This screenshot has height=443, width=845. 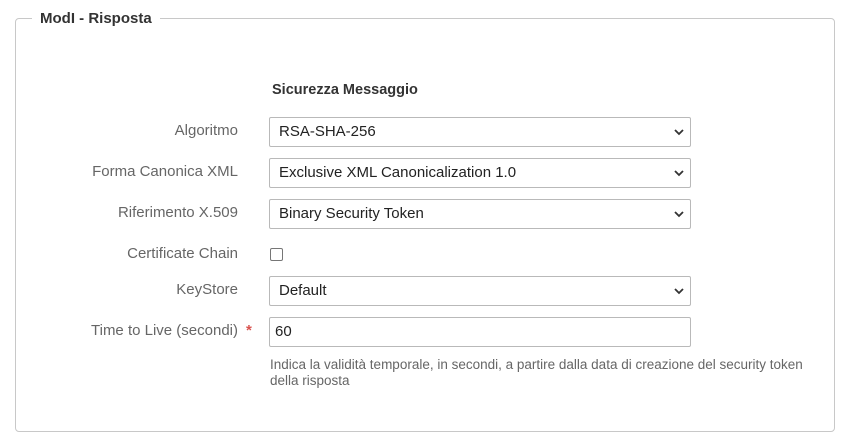 What do you see at coordinates (207, 289) in the screenshot?
I see `keystore-label: KeyStore` at bounding box center [207, 289].